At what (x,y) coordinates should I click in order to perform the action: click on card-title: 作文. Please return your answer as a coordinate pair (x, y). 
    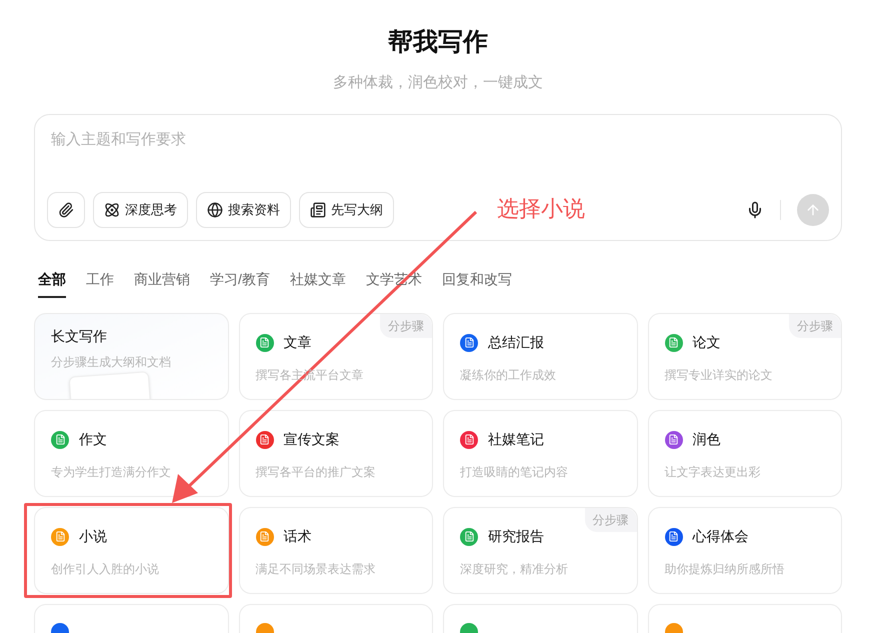
    Looking at the image, I should click on (93, 439).